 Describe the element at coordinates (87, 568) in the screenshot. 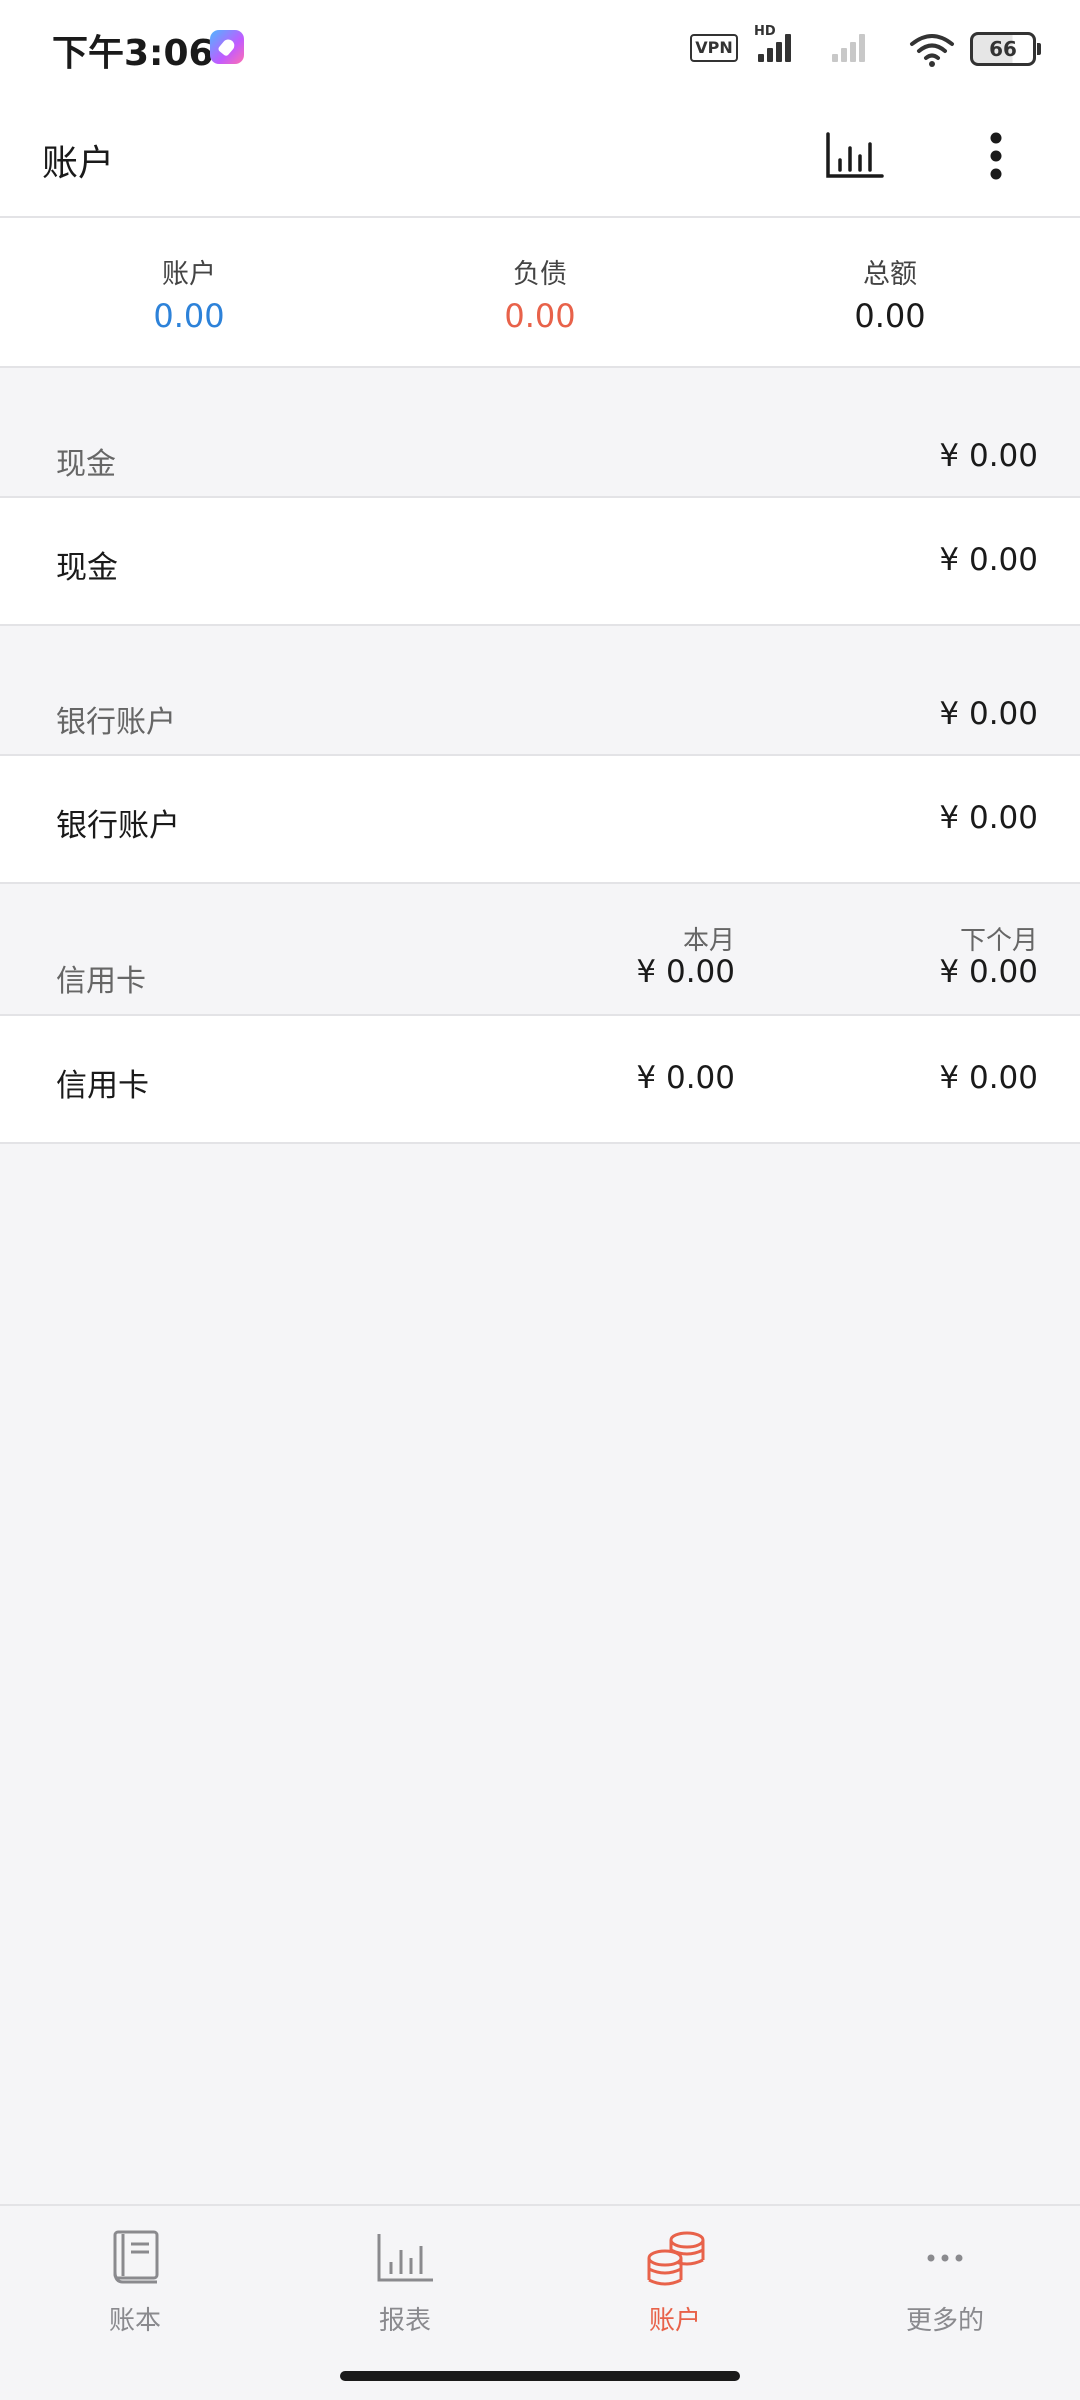

I see `account-cash-name: 现金` at that location.